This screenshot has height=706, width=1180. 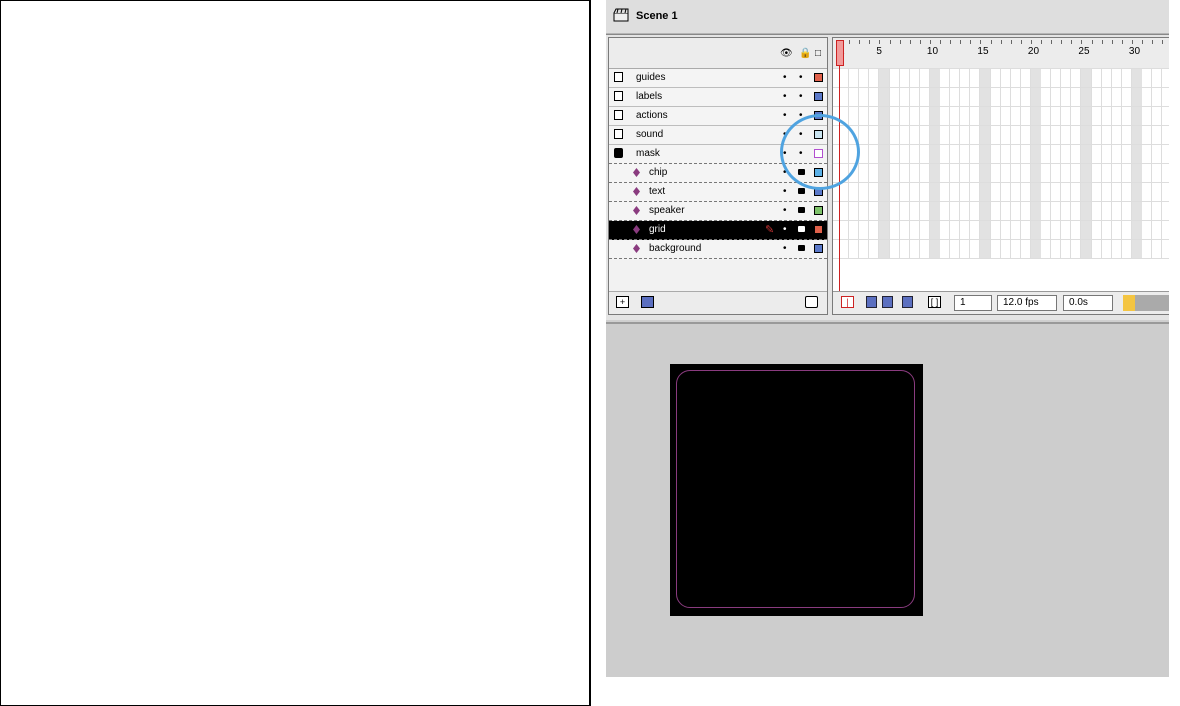 What do you see at coordinates (811, 302) in the screenshot?
I see `trash-icon` at bounding box center [811, 302].